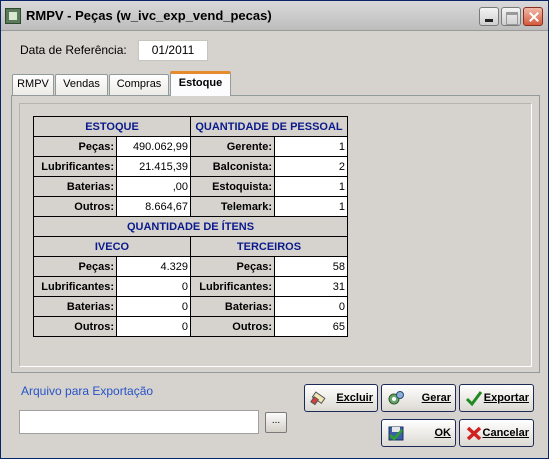 The height and width of the screenshot is (459, 549). I want to click on table-row: Outros: 8.664,67 Telemark: 1, so click(190, 206).